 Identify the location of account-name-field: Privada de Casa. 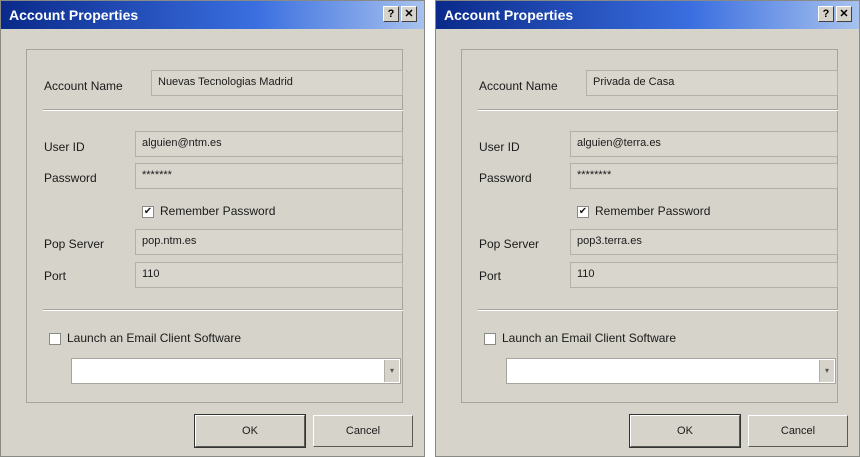
(712, 83).